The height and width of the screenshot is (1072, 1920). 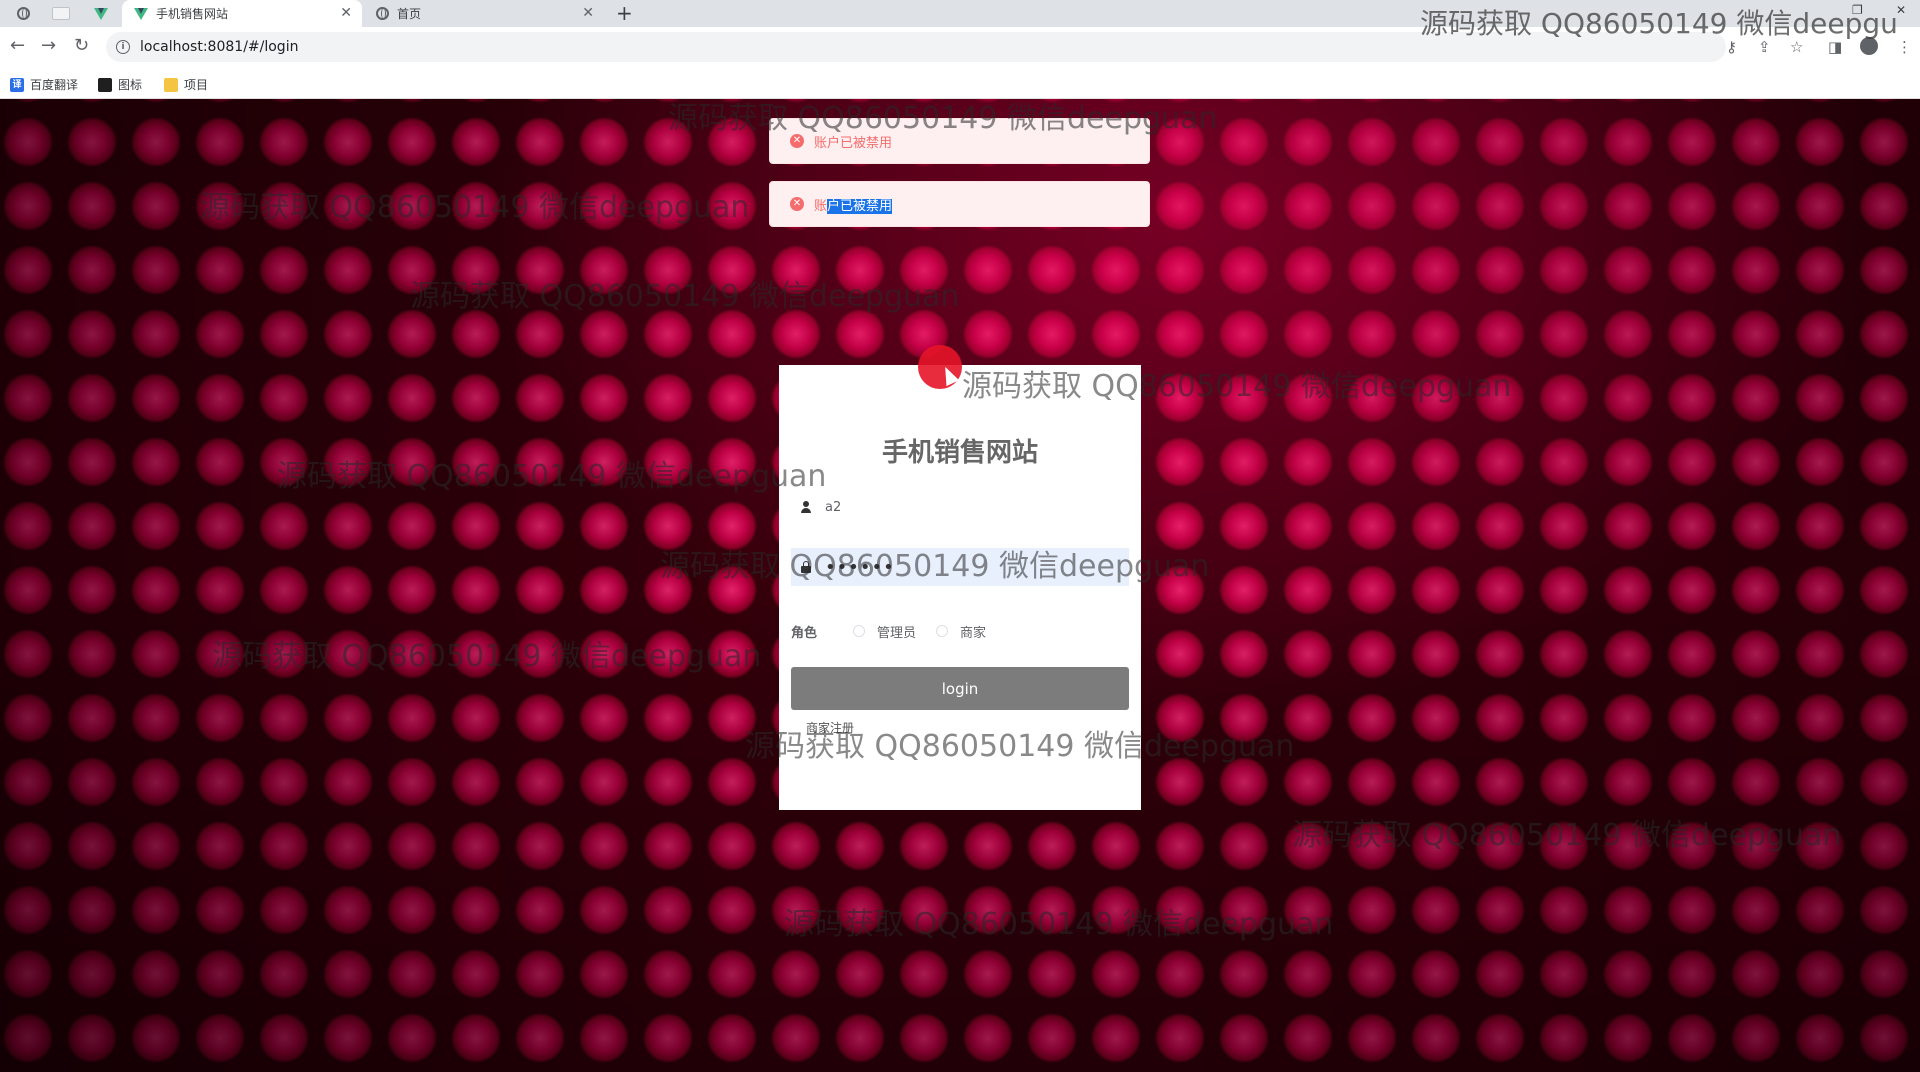 What do you see at coordinates (804, 633) in the screenshot?
I see `role-label: 角色` at bounding box center [804, 633].